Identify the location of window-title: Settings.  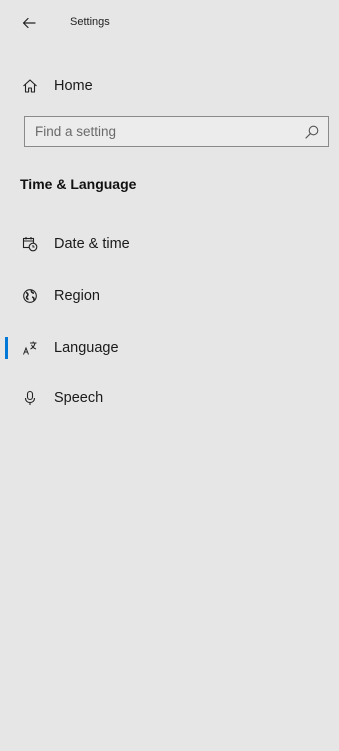
(90, 22).